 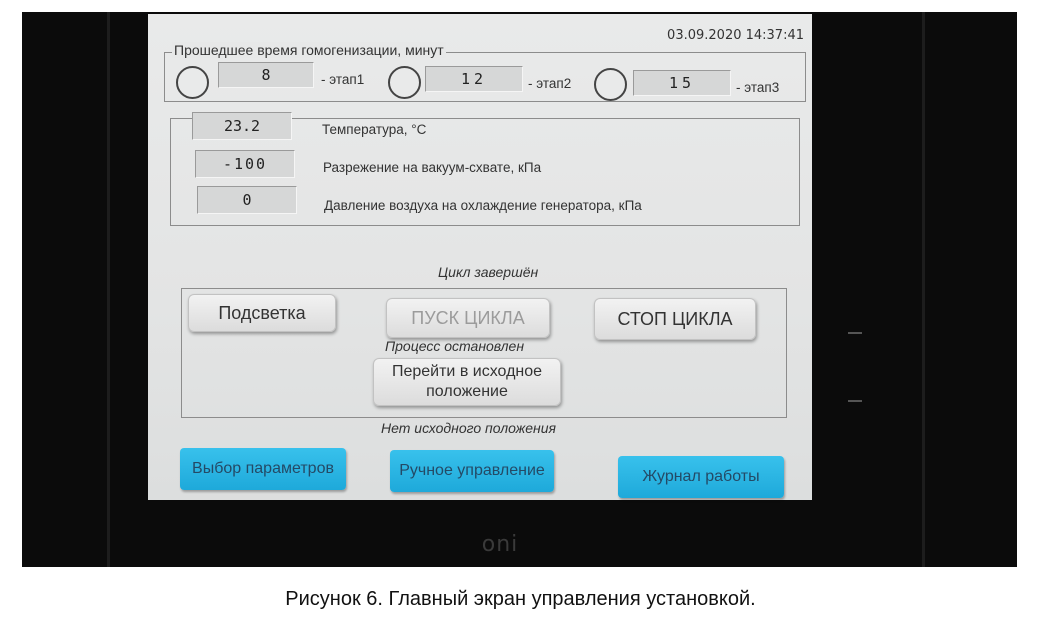 I want to click on stage1-label: - этап1, so click(x=343, y=79).